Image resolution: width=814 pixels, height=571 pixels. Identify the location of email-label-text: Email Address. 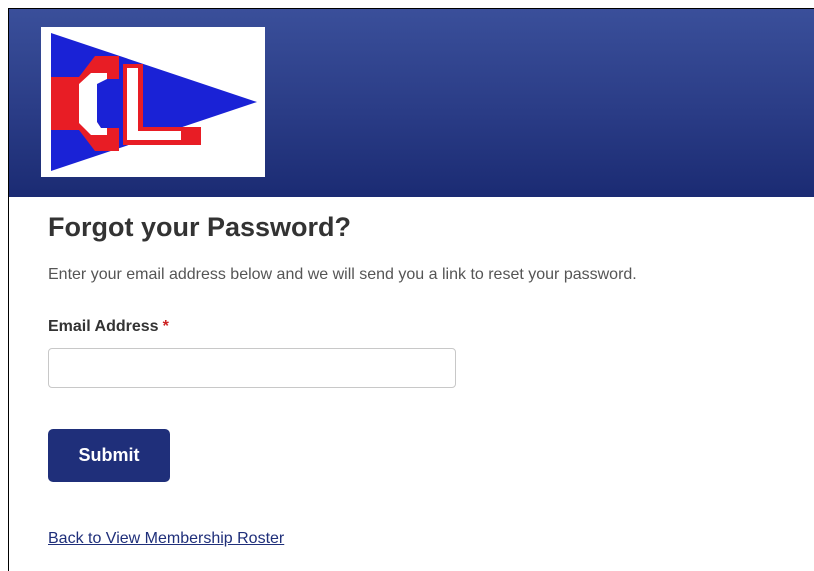
(103, 326).